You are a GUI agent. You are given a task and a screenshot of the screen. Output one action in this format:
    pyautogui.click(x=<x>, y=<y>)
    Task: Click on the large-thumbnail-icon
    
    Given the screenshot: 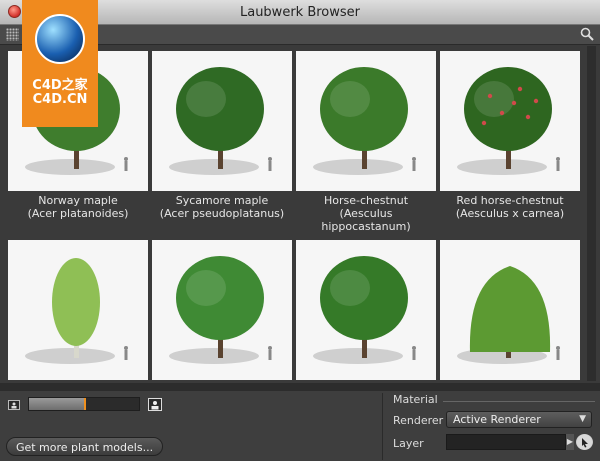 What is the action you would take?
    pyautogui.click(x=155, y=404)
    